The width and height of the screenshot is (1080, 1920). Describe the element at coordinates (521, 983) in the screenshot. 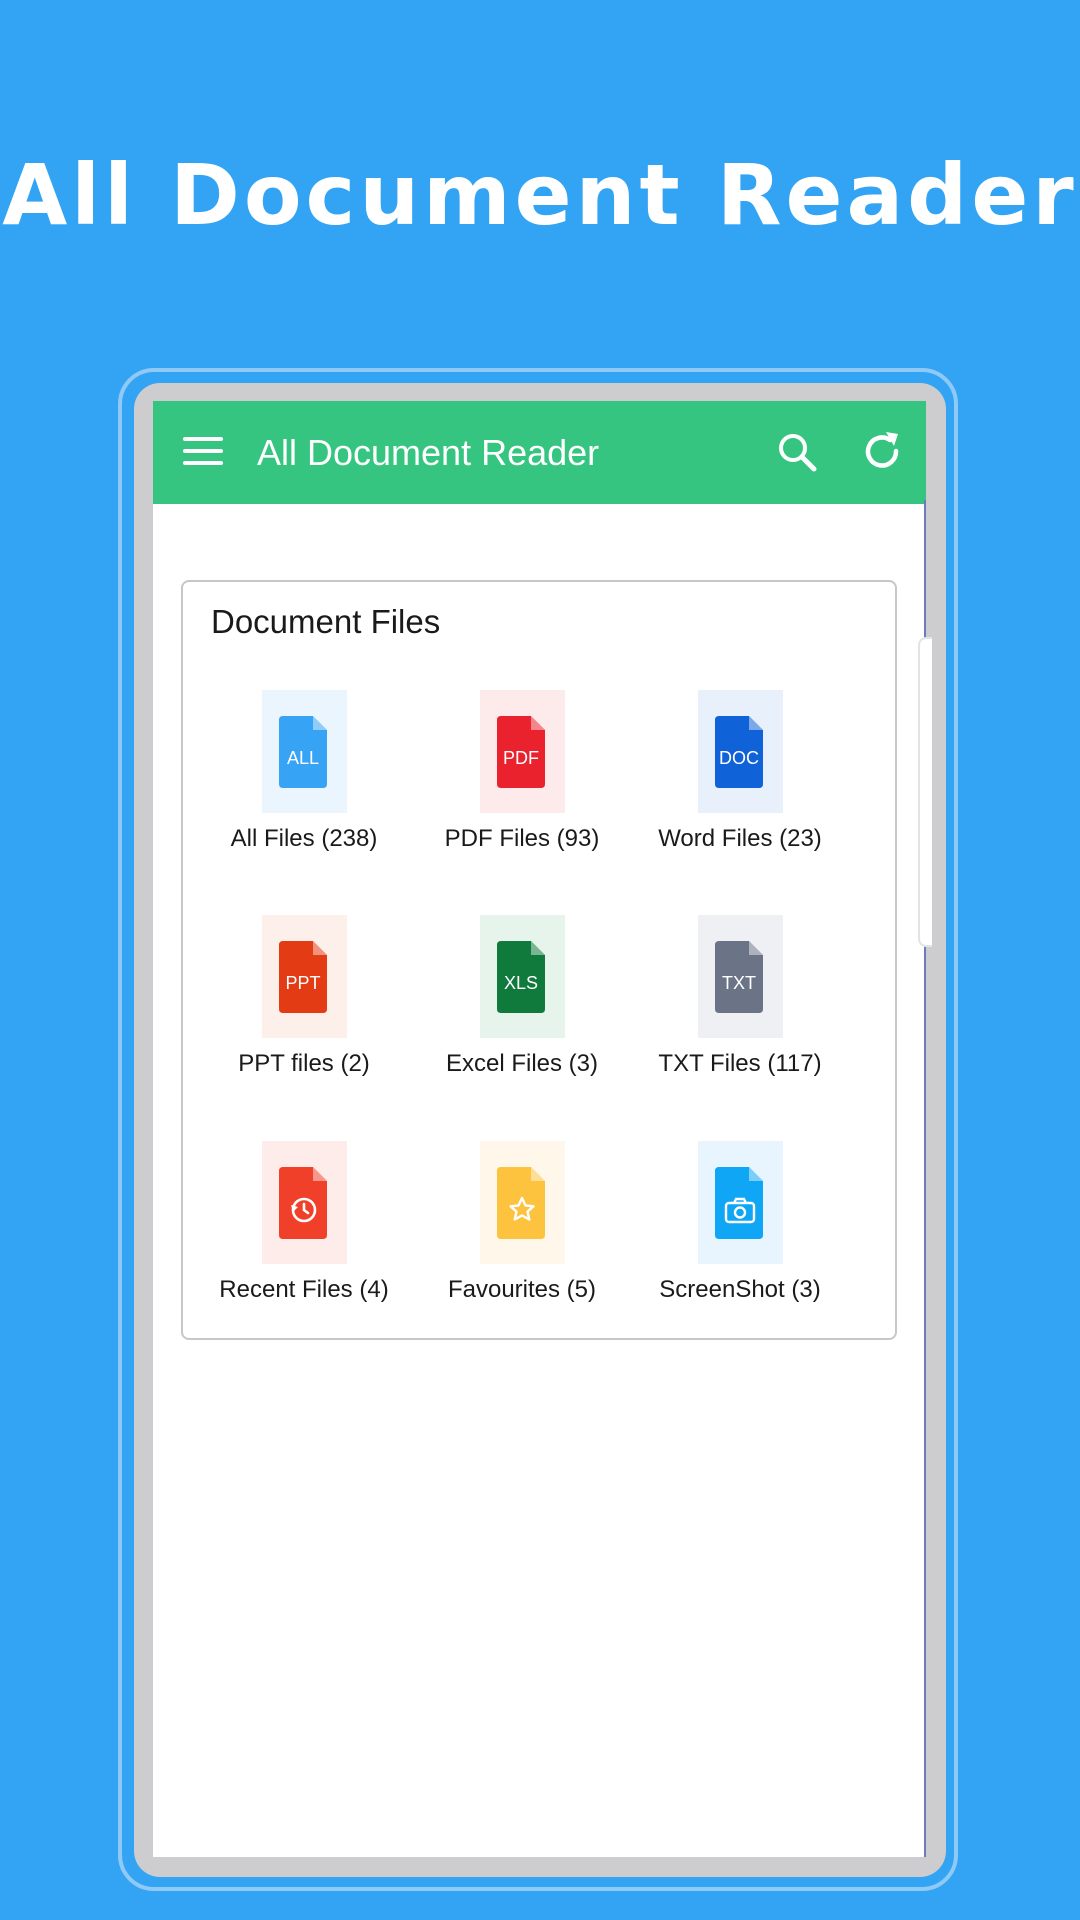

I see `svg-text: XLS` at that location.